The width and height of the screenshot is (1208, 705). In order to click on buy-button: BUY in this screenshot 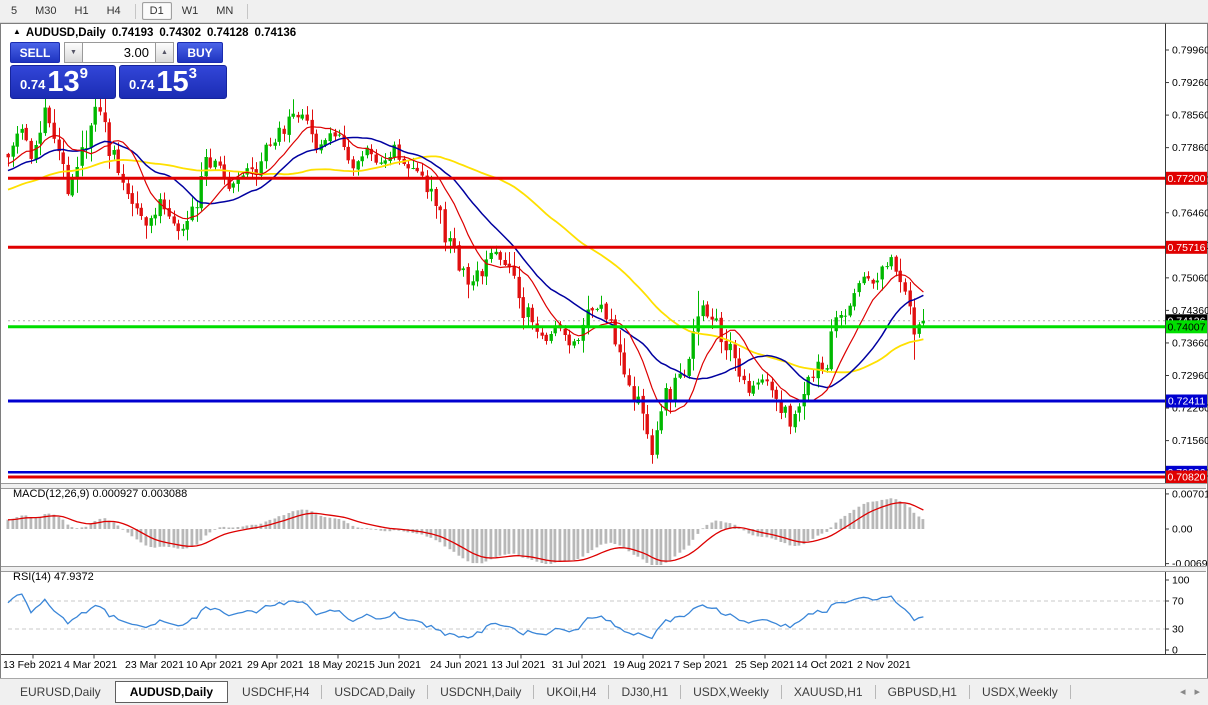, I will do `click(200, 52)`.